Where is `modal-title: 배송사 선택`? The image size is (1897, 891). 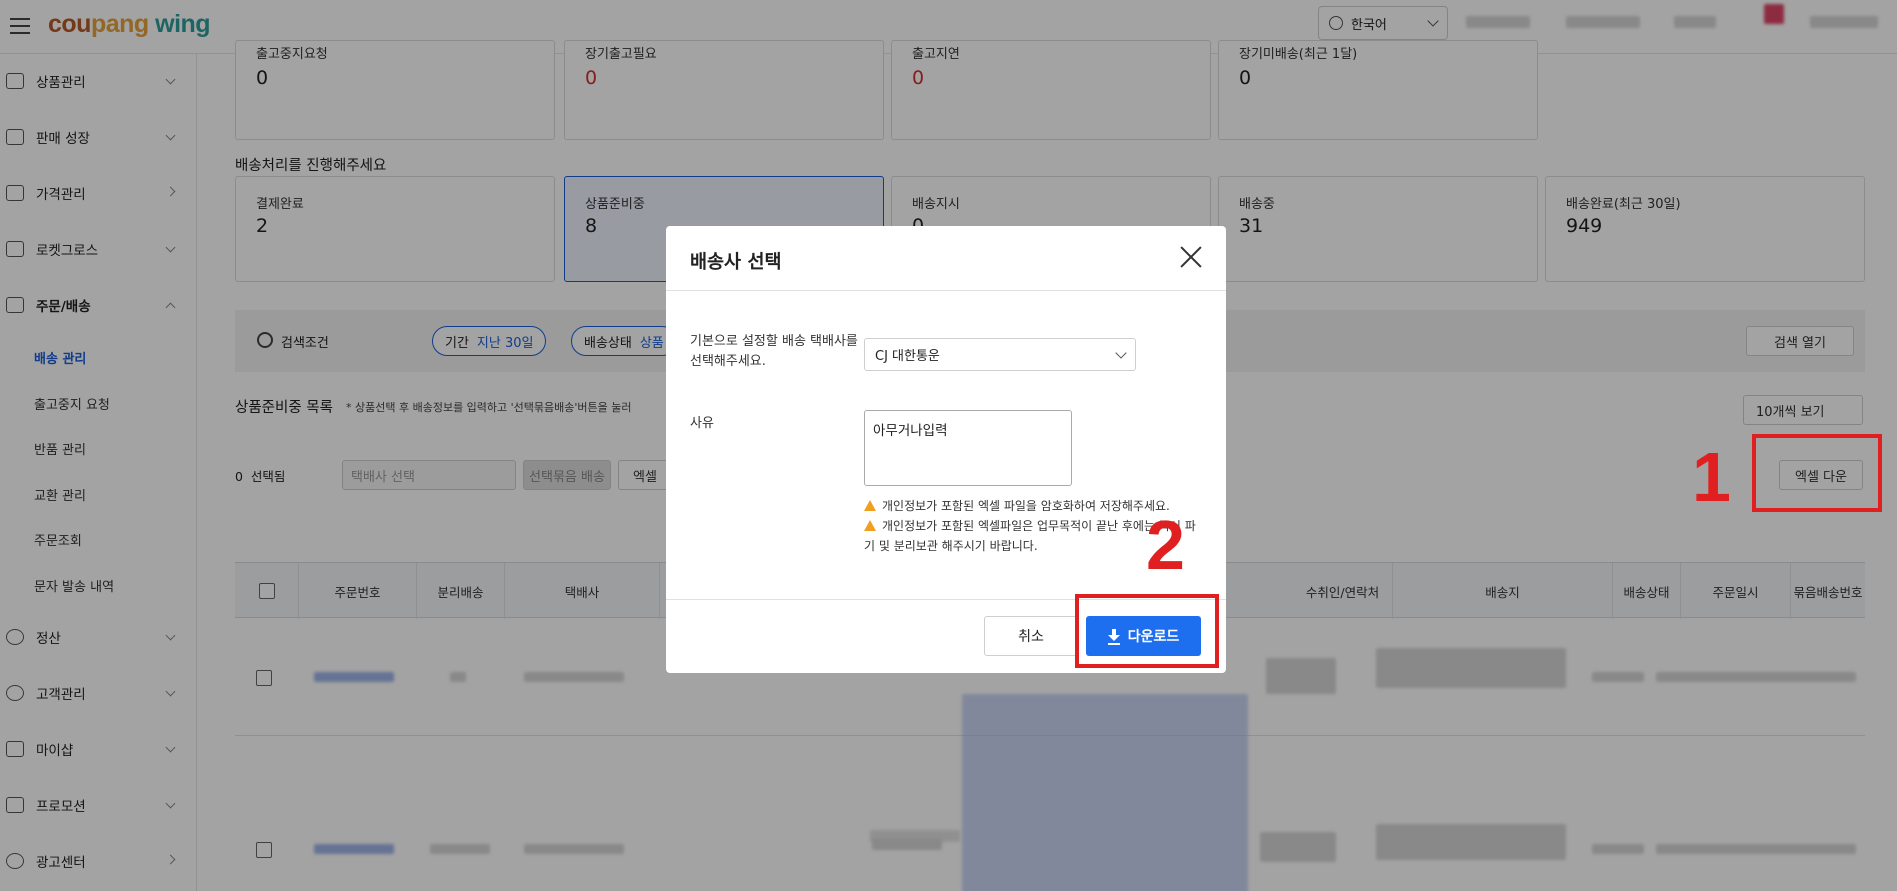 modal-title: 배송사 선택 is located at coordinates (736, 262).